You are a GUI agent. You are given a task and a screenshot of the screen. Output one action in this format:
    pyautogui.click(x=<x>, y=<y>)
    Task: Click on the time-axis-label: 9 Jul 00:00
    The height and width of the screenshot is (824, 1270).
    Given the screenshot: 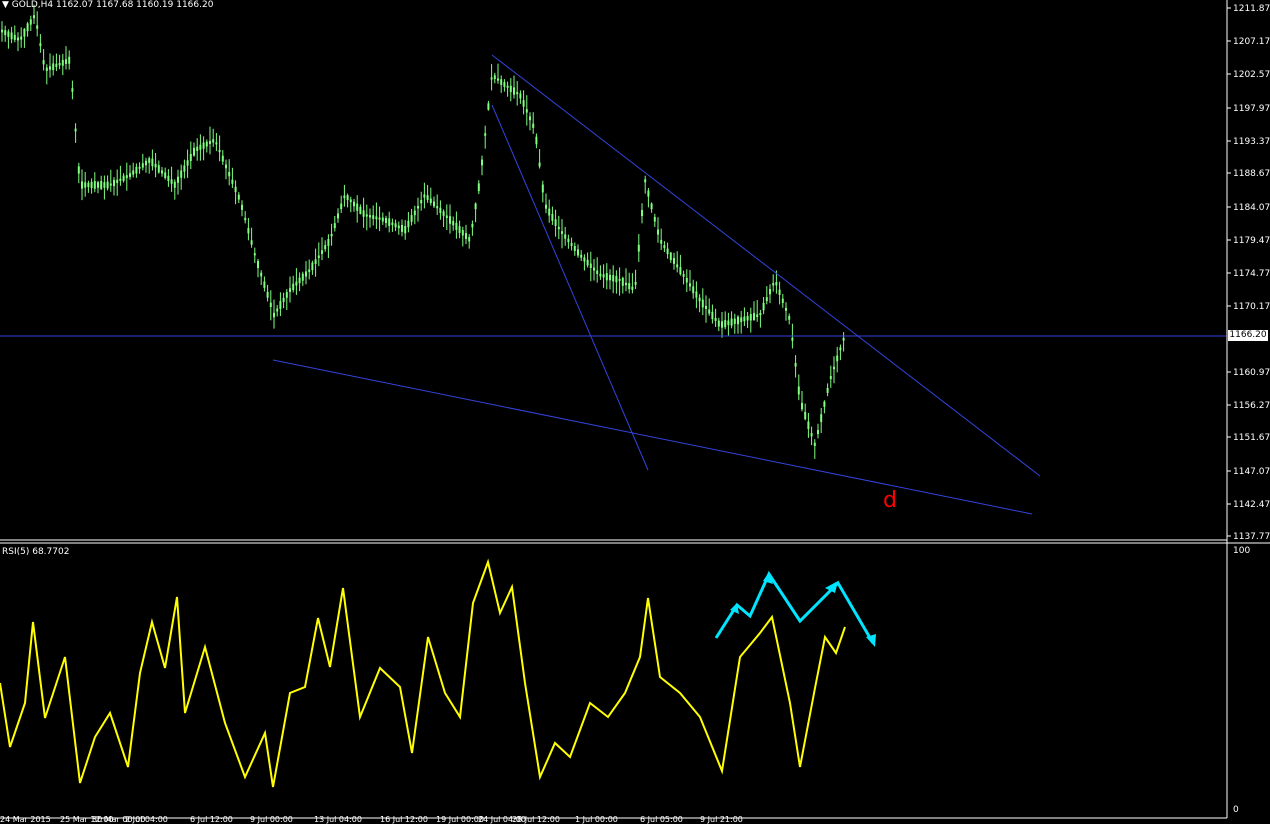 What is the action you would take?
    pyautogui.click(x=271, y=819)
    